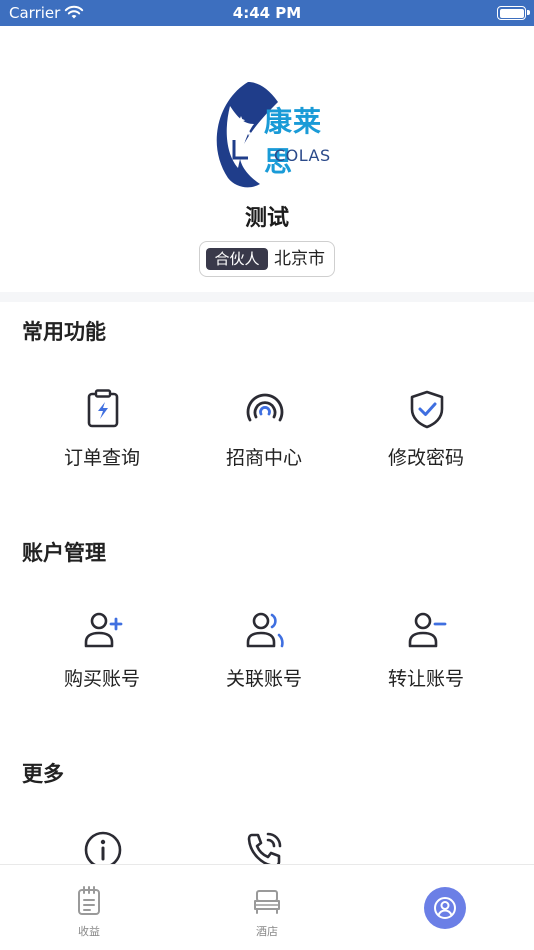 Image resolution: width=534 pixels, height=950 pixels. What do you see at coordinates (425, 458) in the screenshot?
I see `change-password-label: 修改密码` at bounding box center [425, 458].